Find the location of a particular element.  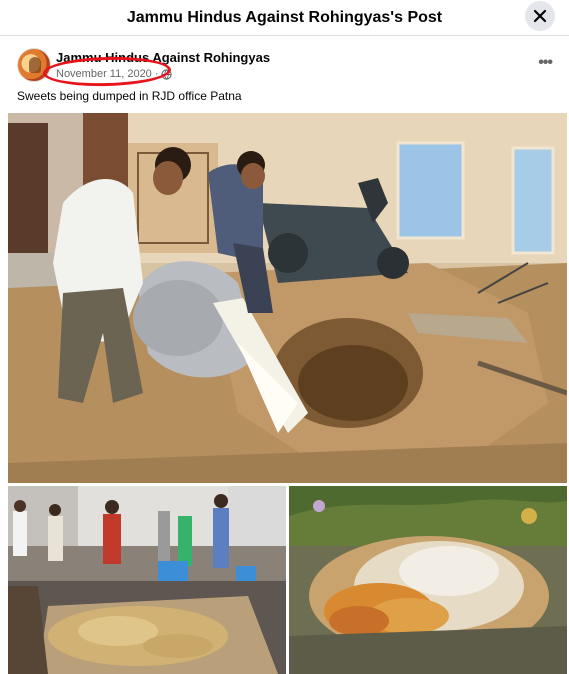

more-options-button: ••• is located at coordinates (545, 63).